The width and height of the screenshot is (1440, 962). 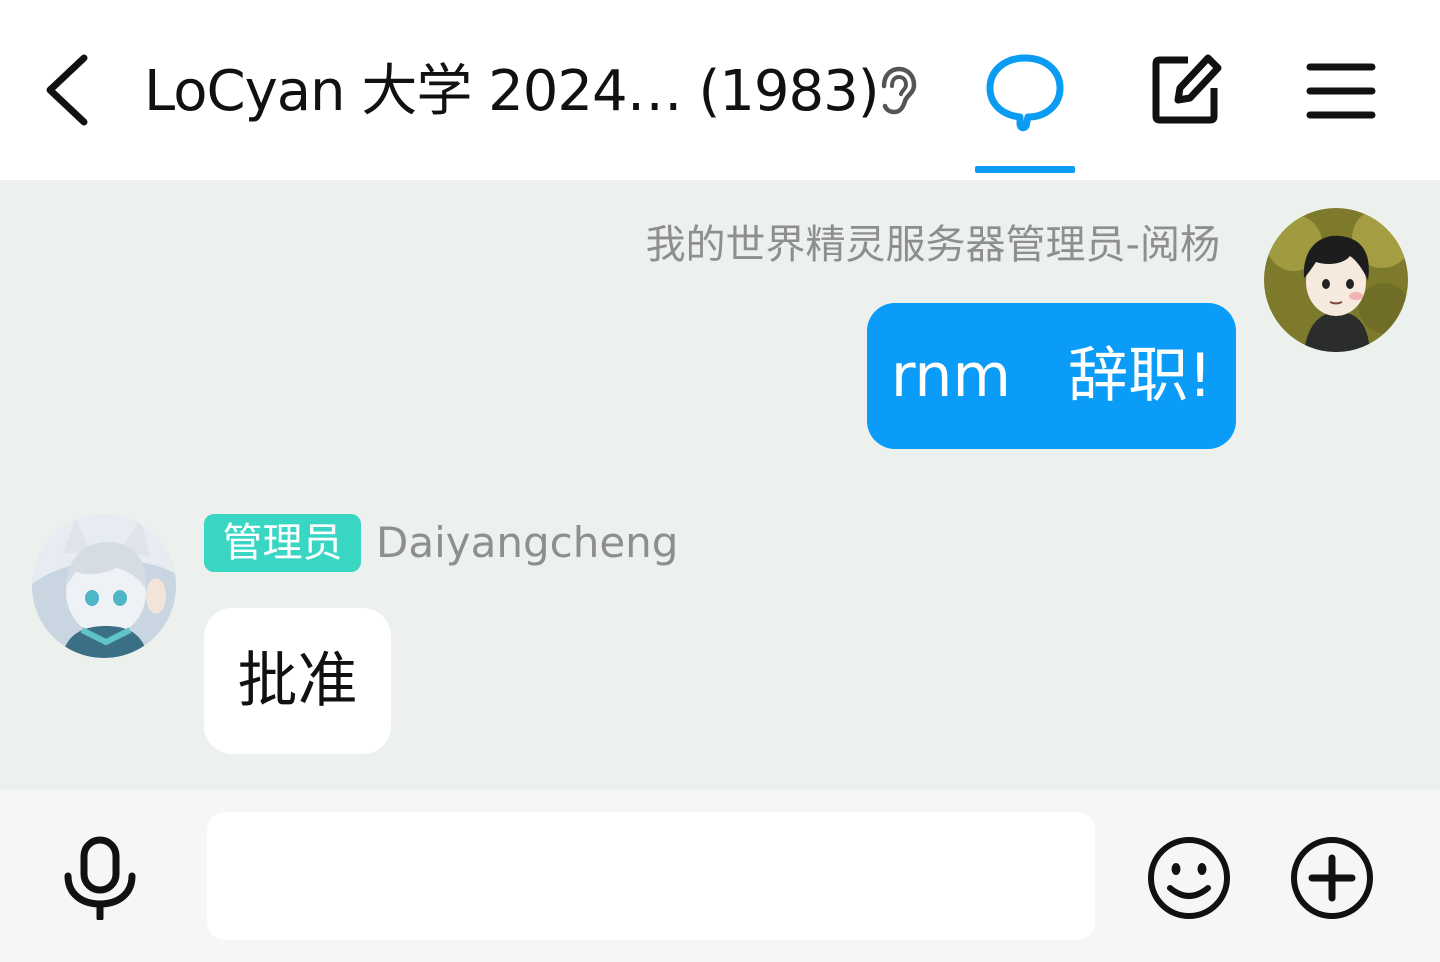 I want to click on back-button, so click(x=71, y=90).